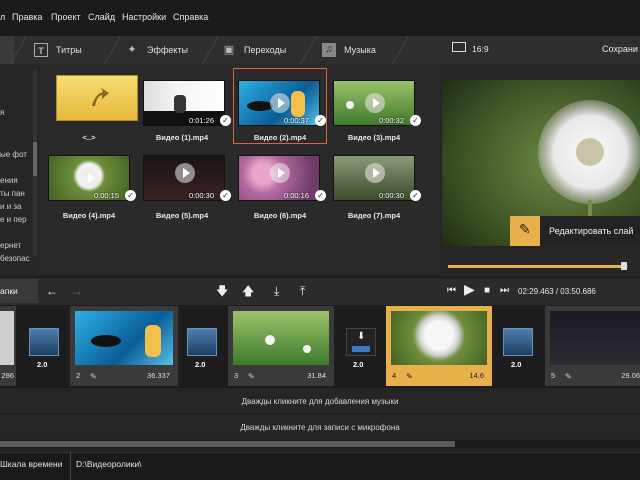  What do you see at coordinates (52, 291) in the screenshot?
I see `back-arrow-icon: ←` at bounding box center [52, 291].